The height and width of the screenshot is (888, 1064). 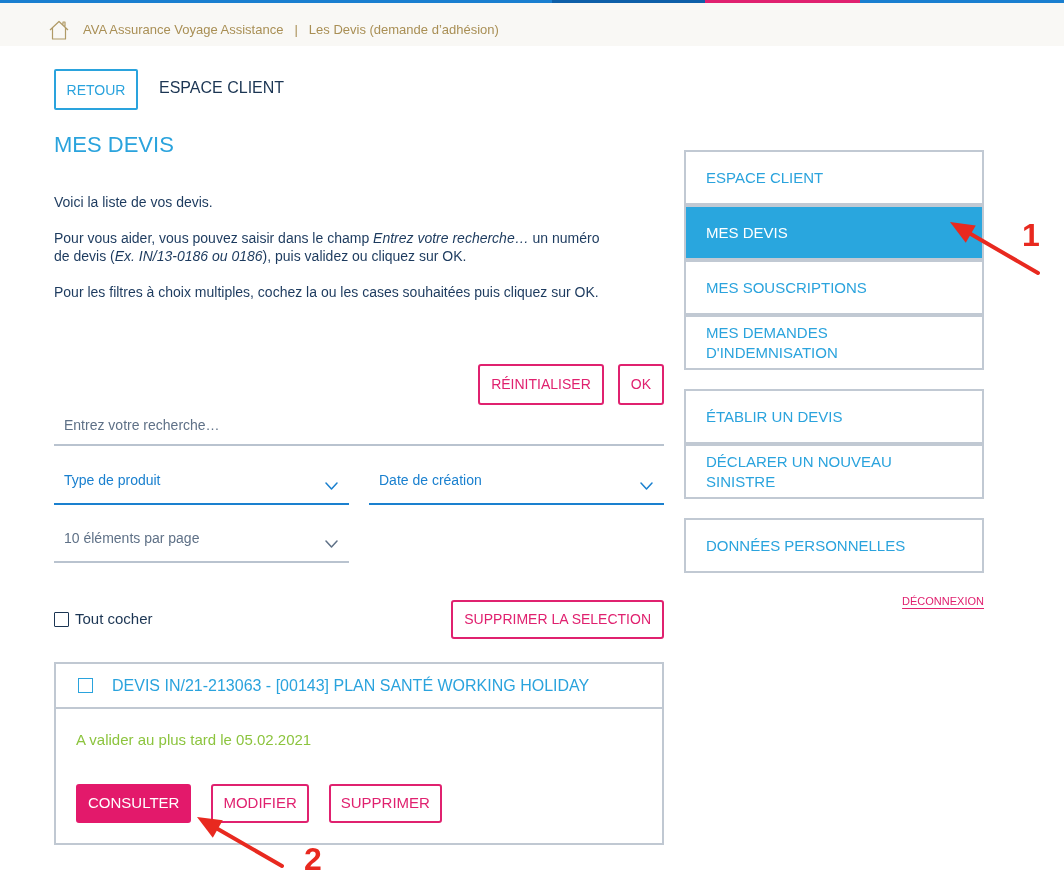 What do you see at coordinates (201, 483) in the screenshot?
I see `filter-dropdown: Type de produit` at bounding box center [201, 483].